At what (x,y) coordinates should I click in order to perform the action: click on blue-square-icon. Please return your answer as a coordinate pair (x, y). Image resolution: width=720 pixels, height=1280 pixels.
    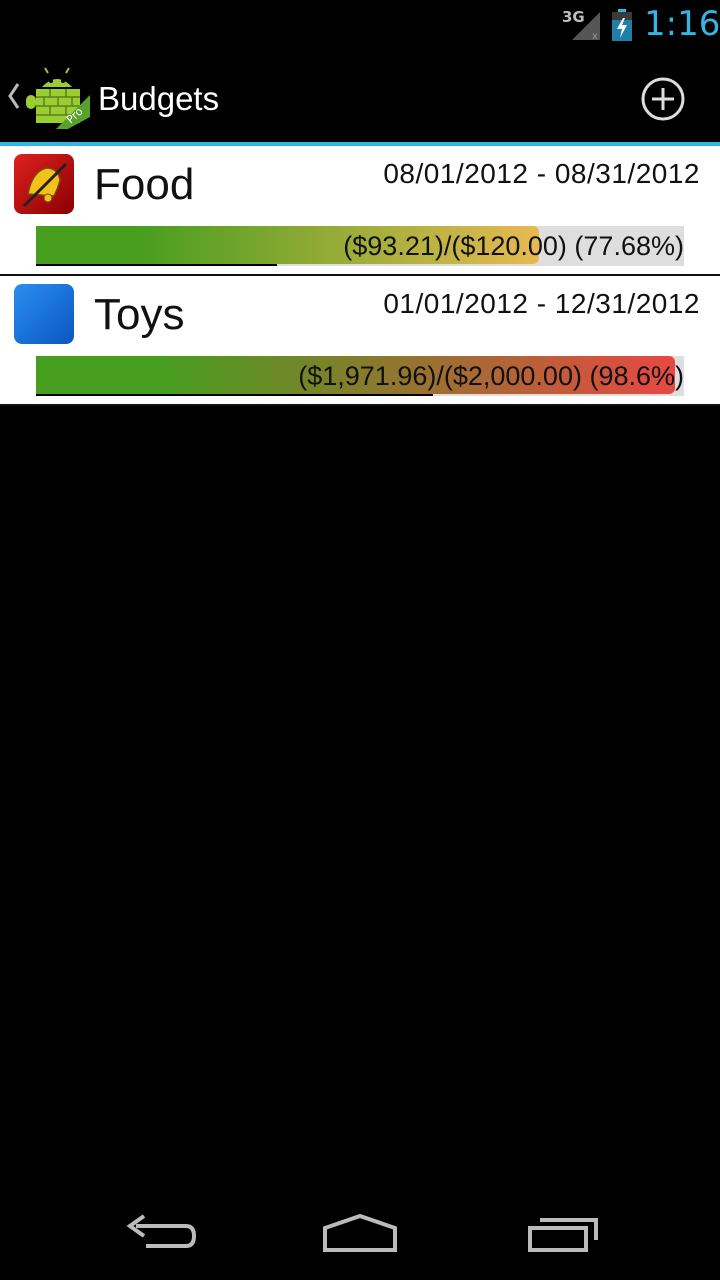
    Looking at the image, I should click on (44, 314).